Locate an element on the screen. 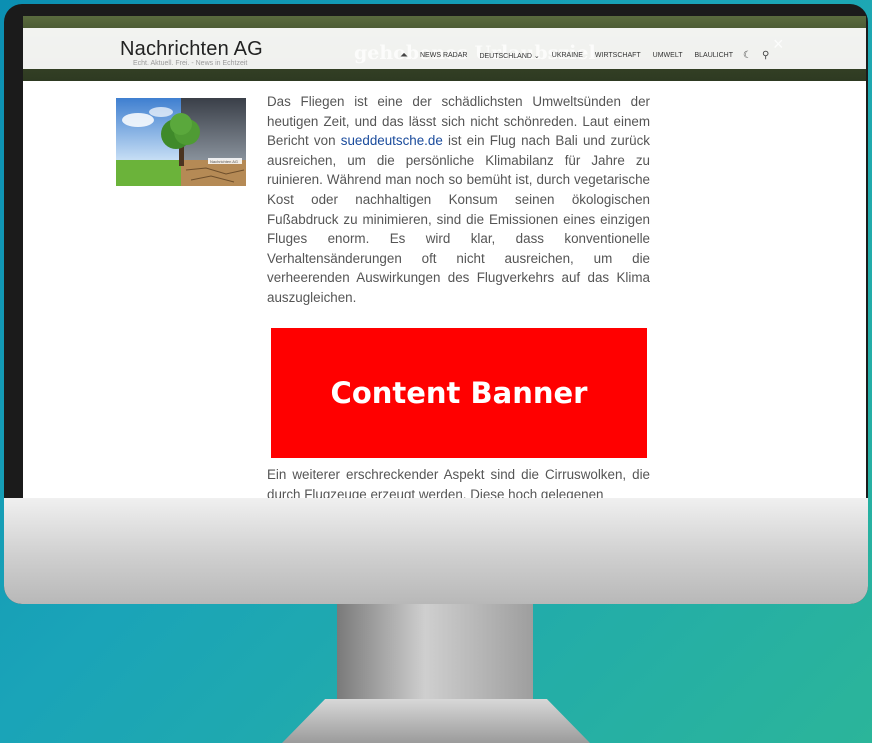 This screenshot has width=872, height=743. nav-item-news-radar: NEWS RADAR is located at coordinates (443, 55).